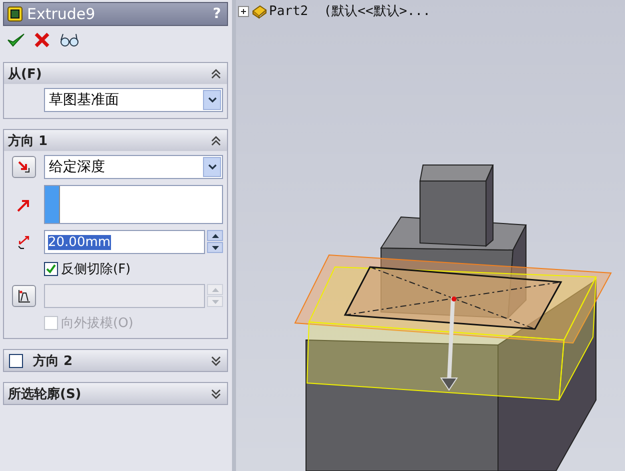  What do you see at coordinates (215, 242) in the screenshot?
I see `spin-buttons` at bounding box center [215, 242].